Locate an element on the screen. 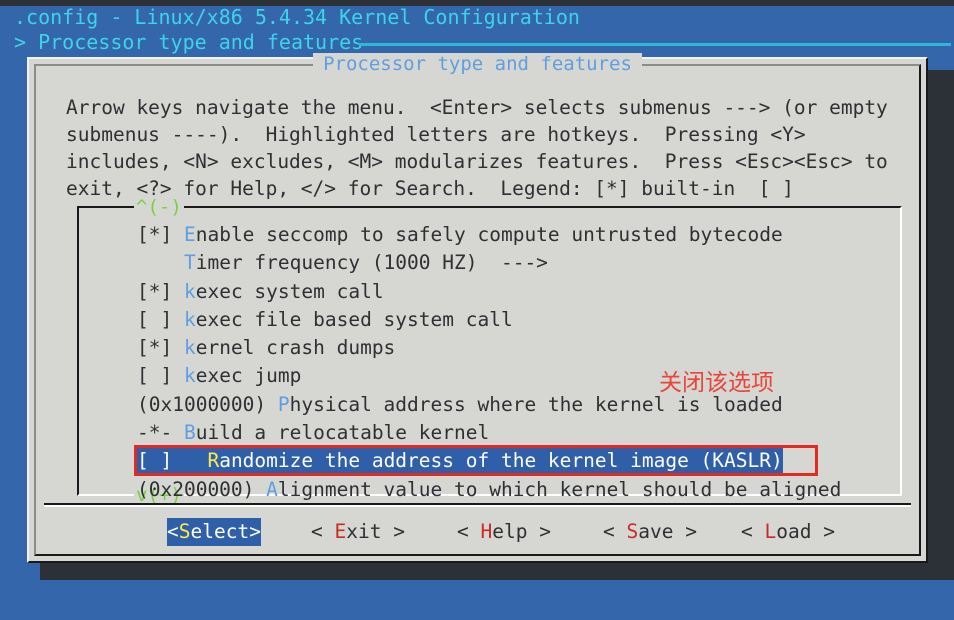 The height and width of the screenshot is (620, 954). menu-item-label: exec jump is located at coordinates (248, 376).